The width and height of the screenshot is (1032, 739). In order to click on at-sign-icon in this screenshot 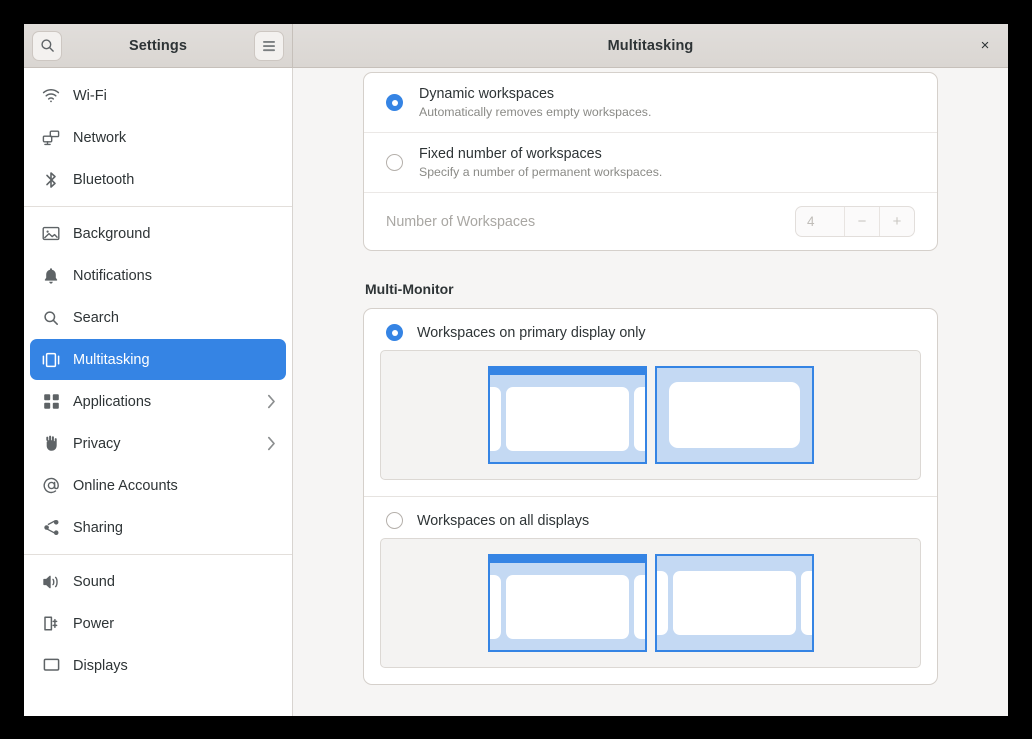, I will do `click(51, 486)`.